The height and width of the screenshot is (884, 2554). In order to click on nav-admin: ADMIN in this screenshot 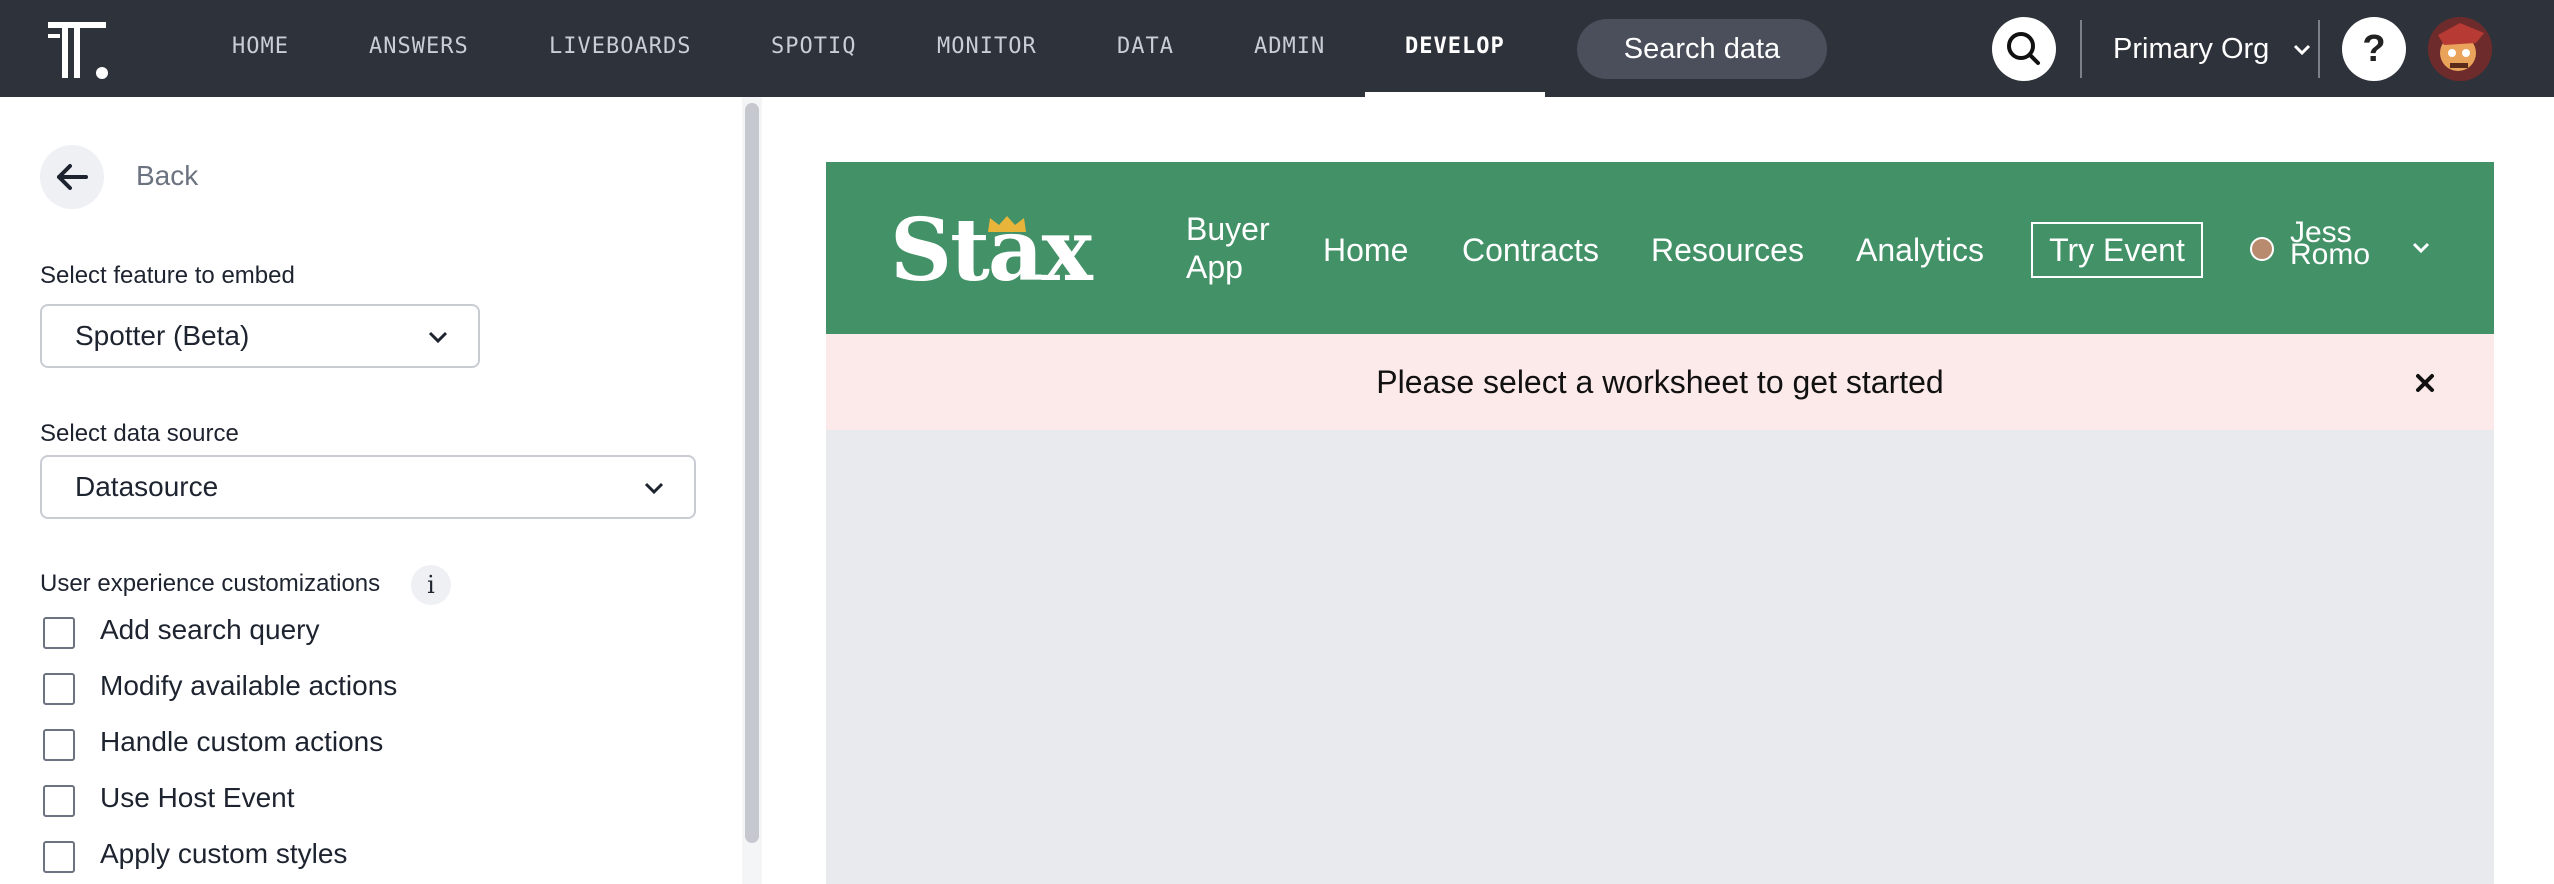, I will do `click(1289, 48)`.